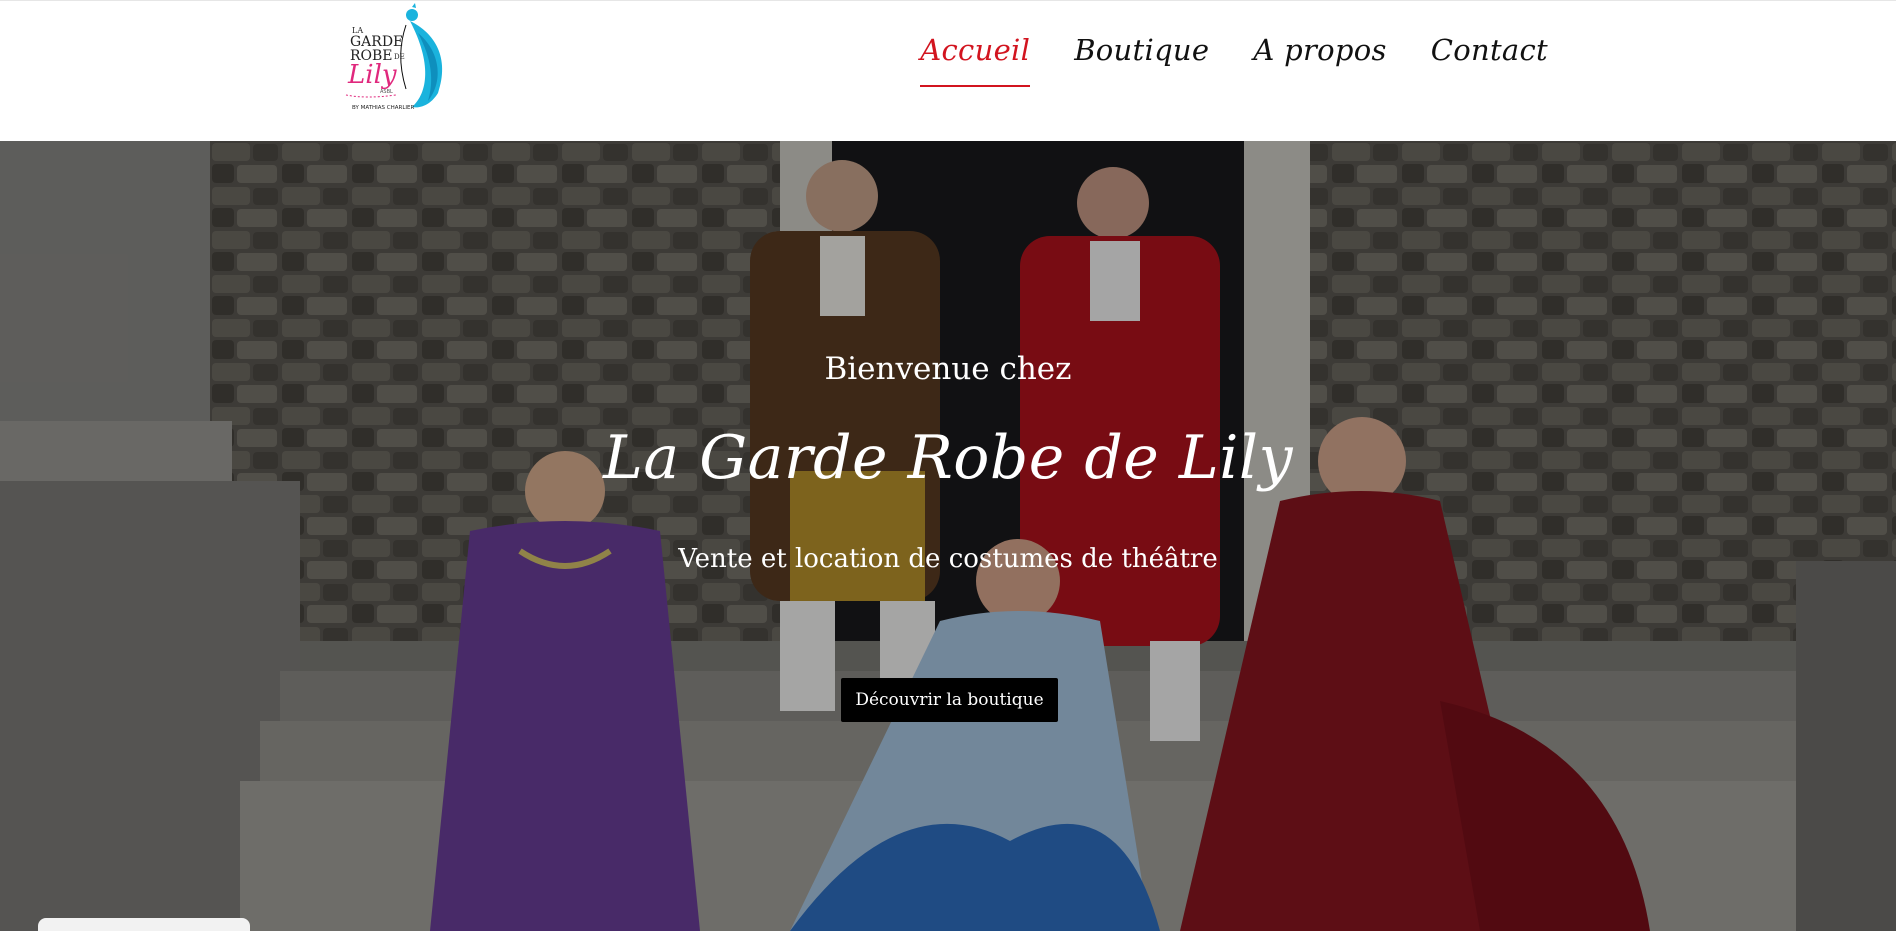 The width and height of the screenshot is (1896, 931). Describe the element at coordinates (975, 60) in the screenshot. I see `nav-accueil: Accueil` at that location.